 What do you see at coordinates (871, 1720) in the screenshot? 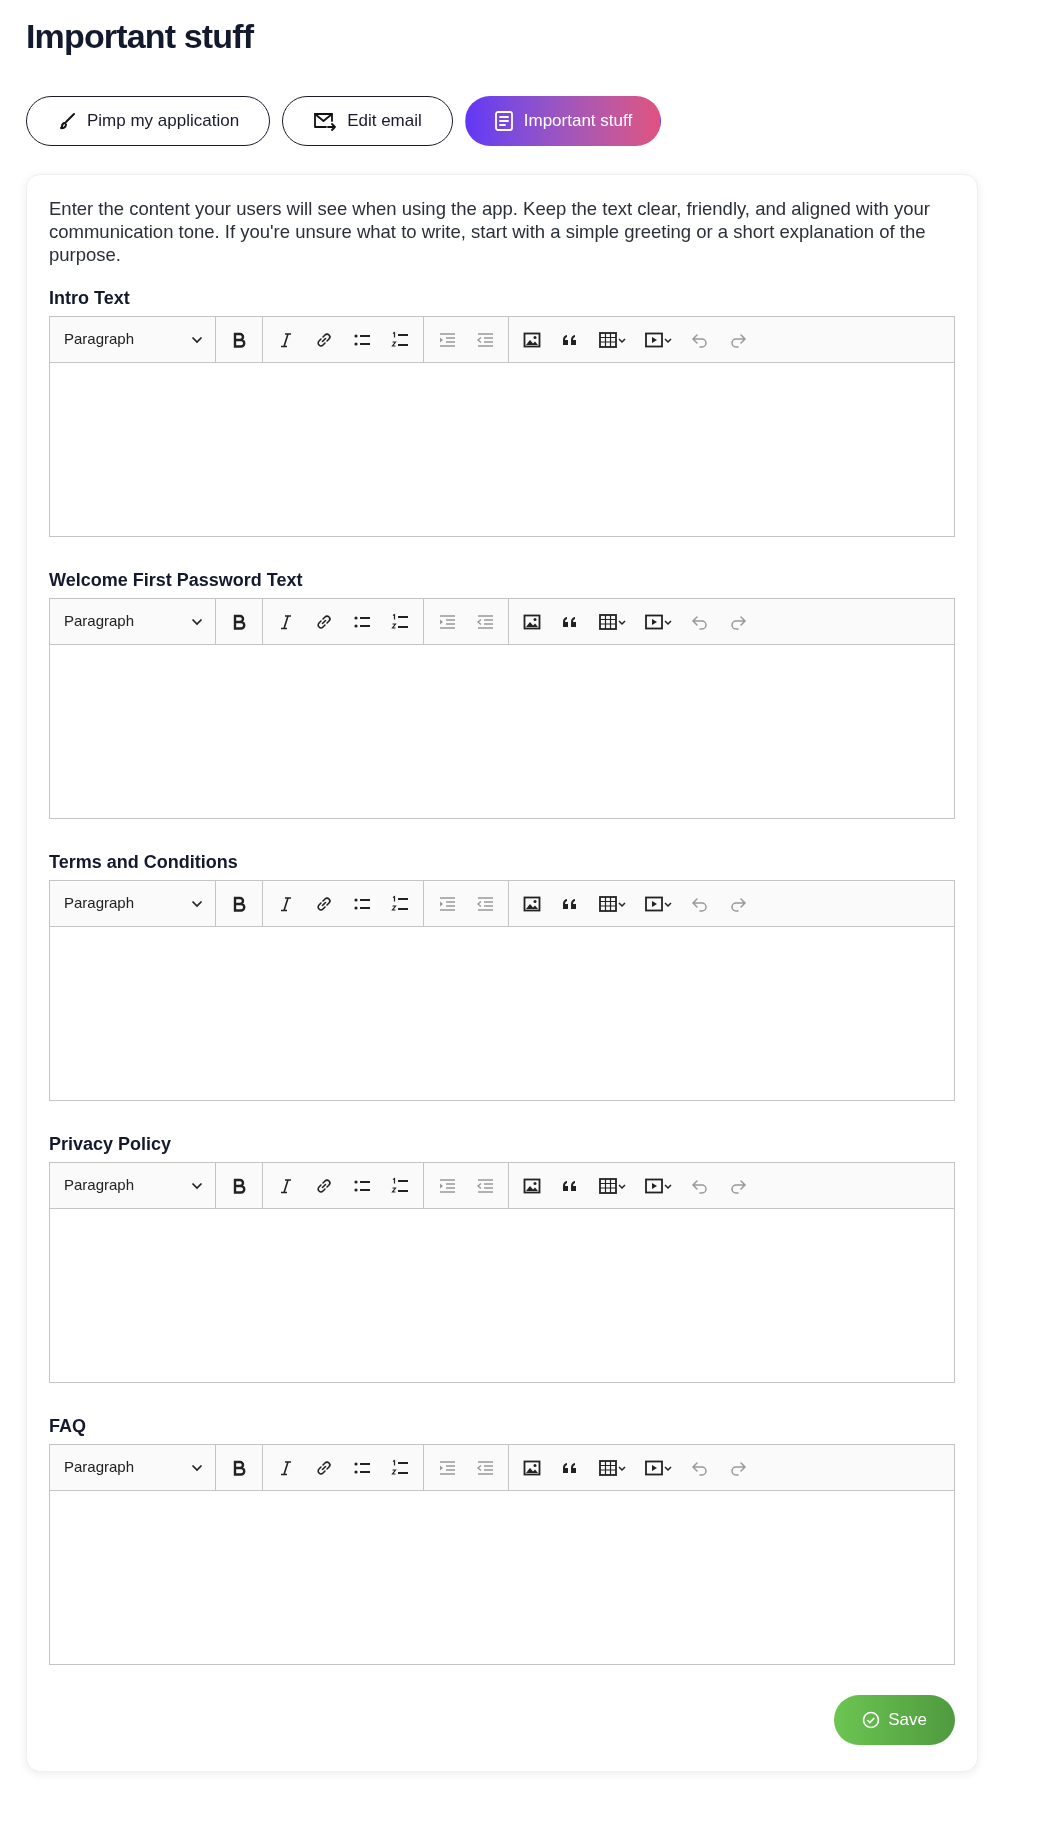
I see `check-circle-icon` at bounding box center [871, 1720].